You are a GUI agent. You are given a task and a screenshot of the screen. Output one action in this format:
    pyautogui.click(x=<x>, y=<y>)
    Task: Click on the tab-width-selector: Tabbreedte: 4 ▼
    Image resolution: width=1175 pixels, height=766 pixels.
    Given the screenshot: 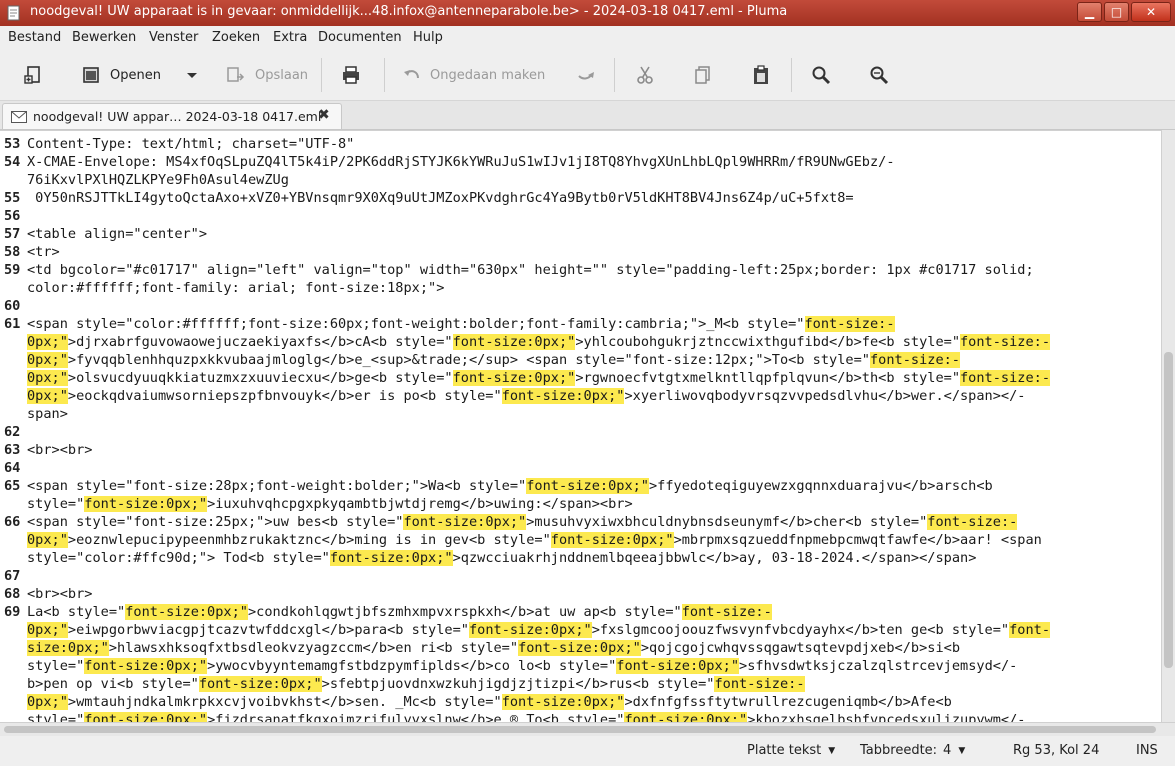 What is the action you would take?
    pyautogui.click(x=912, y=750)
    